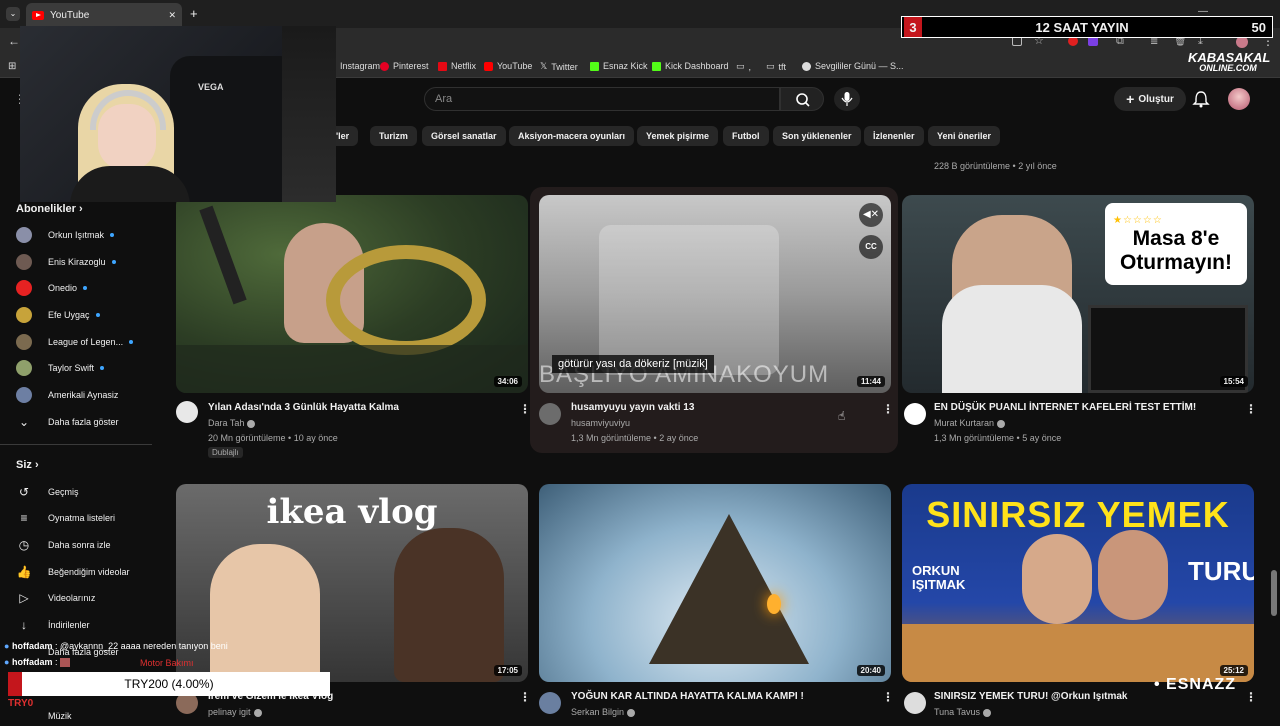 This screenshot has height=726, width=1280. Describe the element at coordinates (352, 294) in the screenshot. I see `video-thumbnail-1: 34:06` at that location.